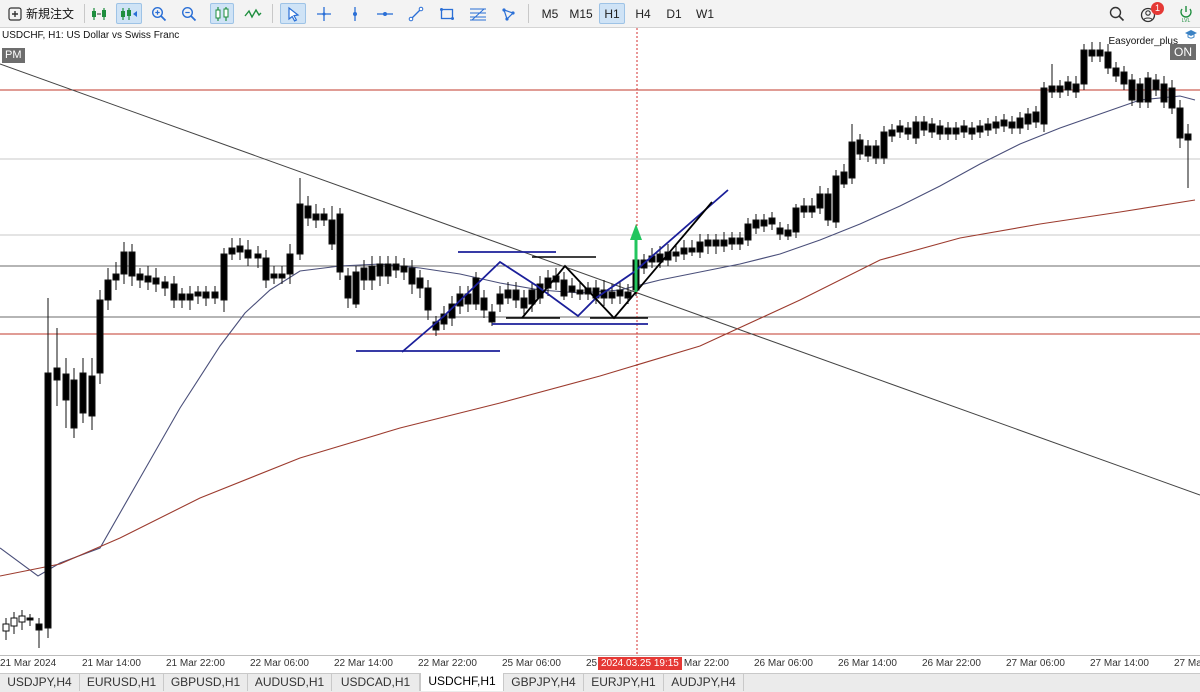 The image size is (1200, 692). Describe the element at coordinates (13, 55) in the screenshot. I see `session-badge: PM` at that location.